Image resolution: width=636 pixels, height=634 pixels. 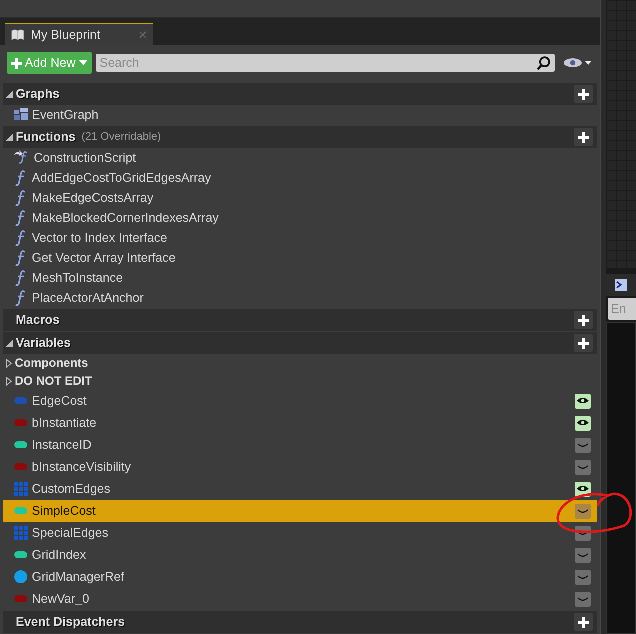 I want to click on visibility-dropdown-icon, so click(x=578, y=63).